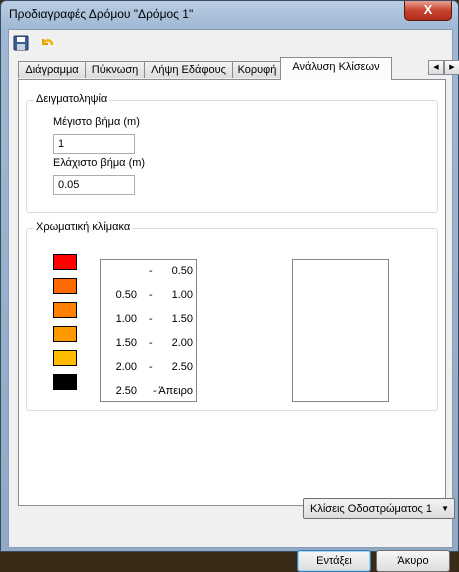  I want to click on tab-label: Κορυφή, so click(257, 70).